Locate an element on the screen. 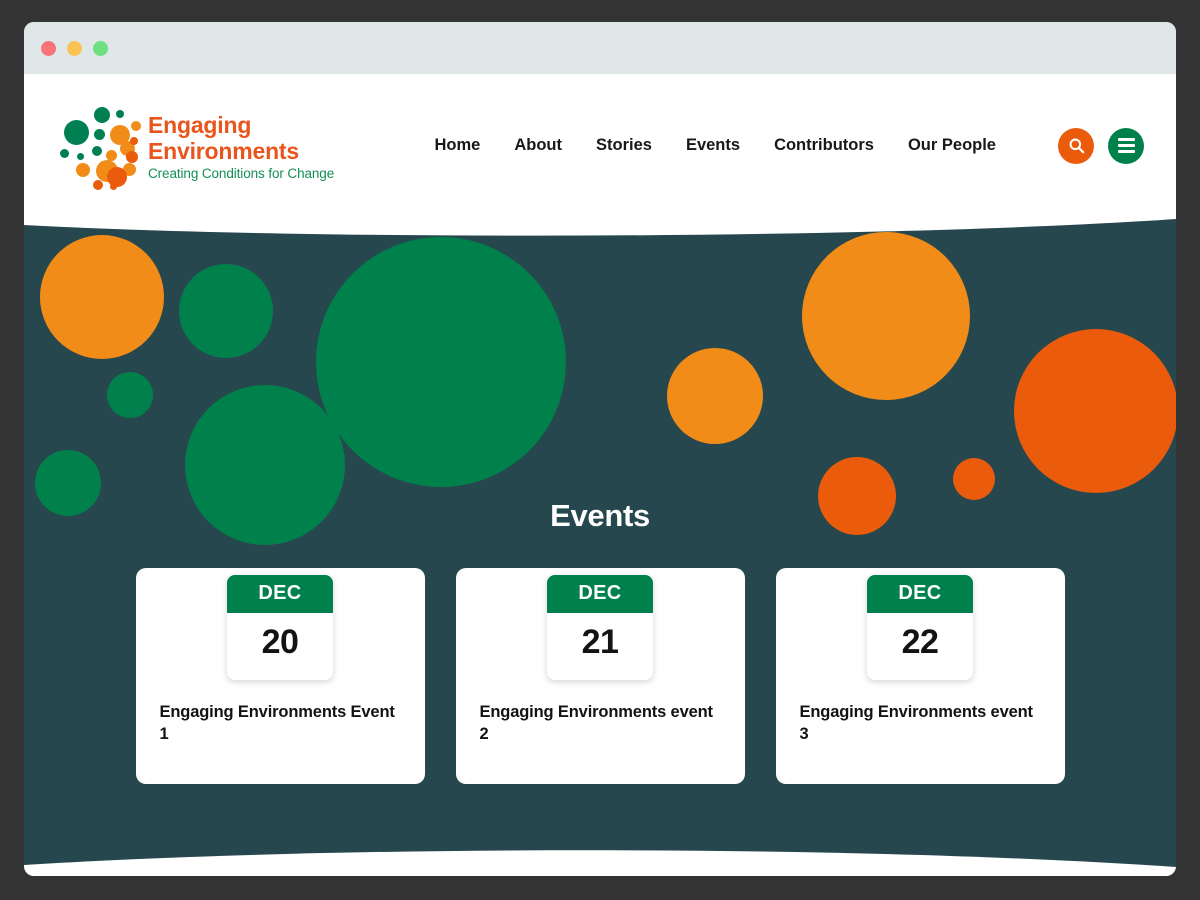 The width and height of the screenshot is (1200, 900). nav-item-our-people: Our People is located at coordinates (952, 145).